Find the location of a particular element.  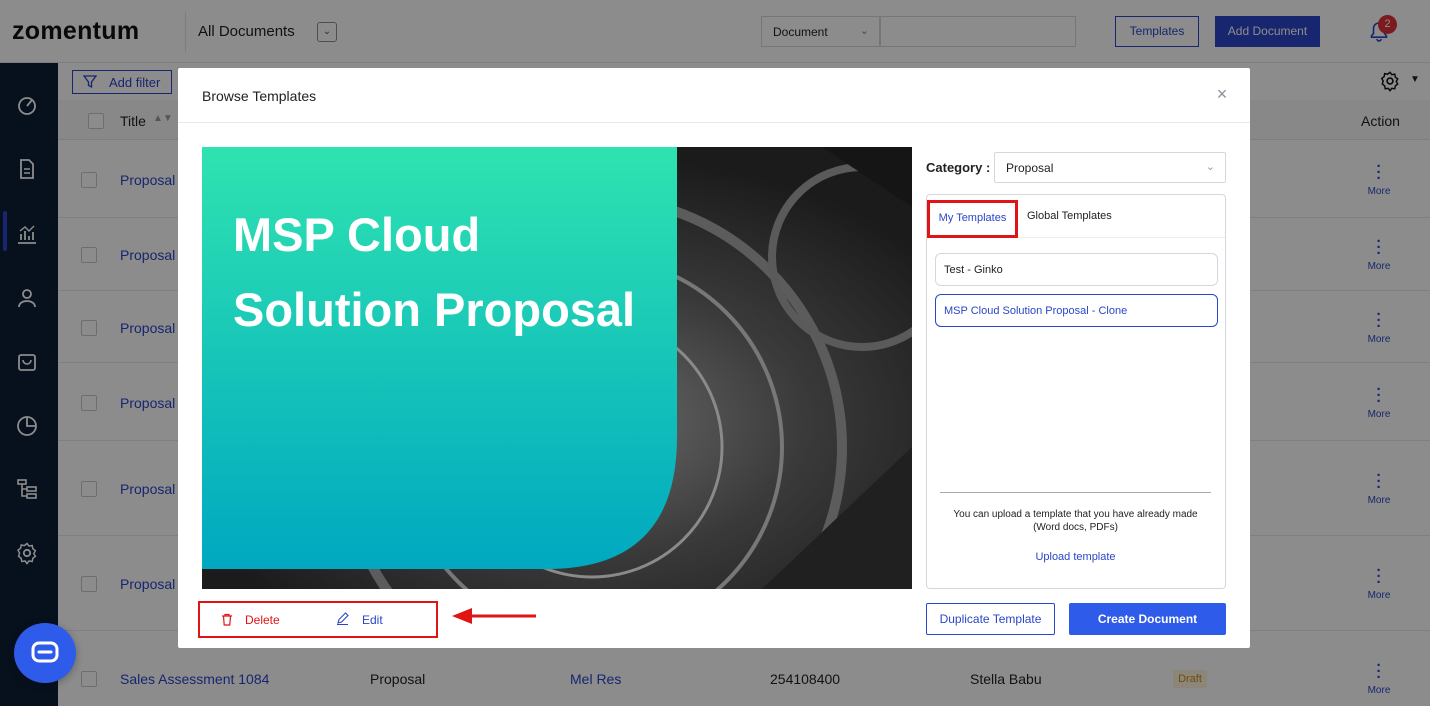

pencil-icon is located at coordinates (342, 618).